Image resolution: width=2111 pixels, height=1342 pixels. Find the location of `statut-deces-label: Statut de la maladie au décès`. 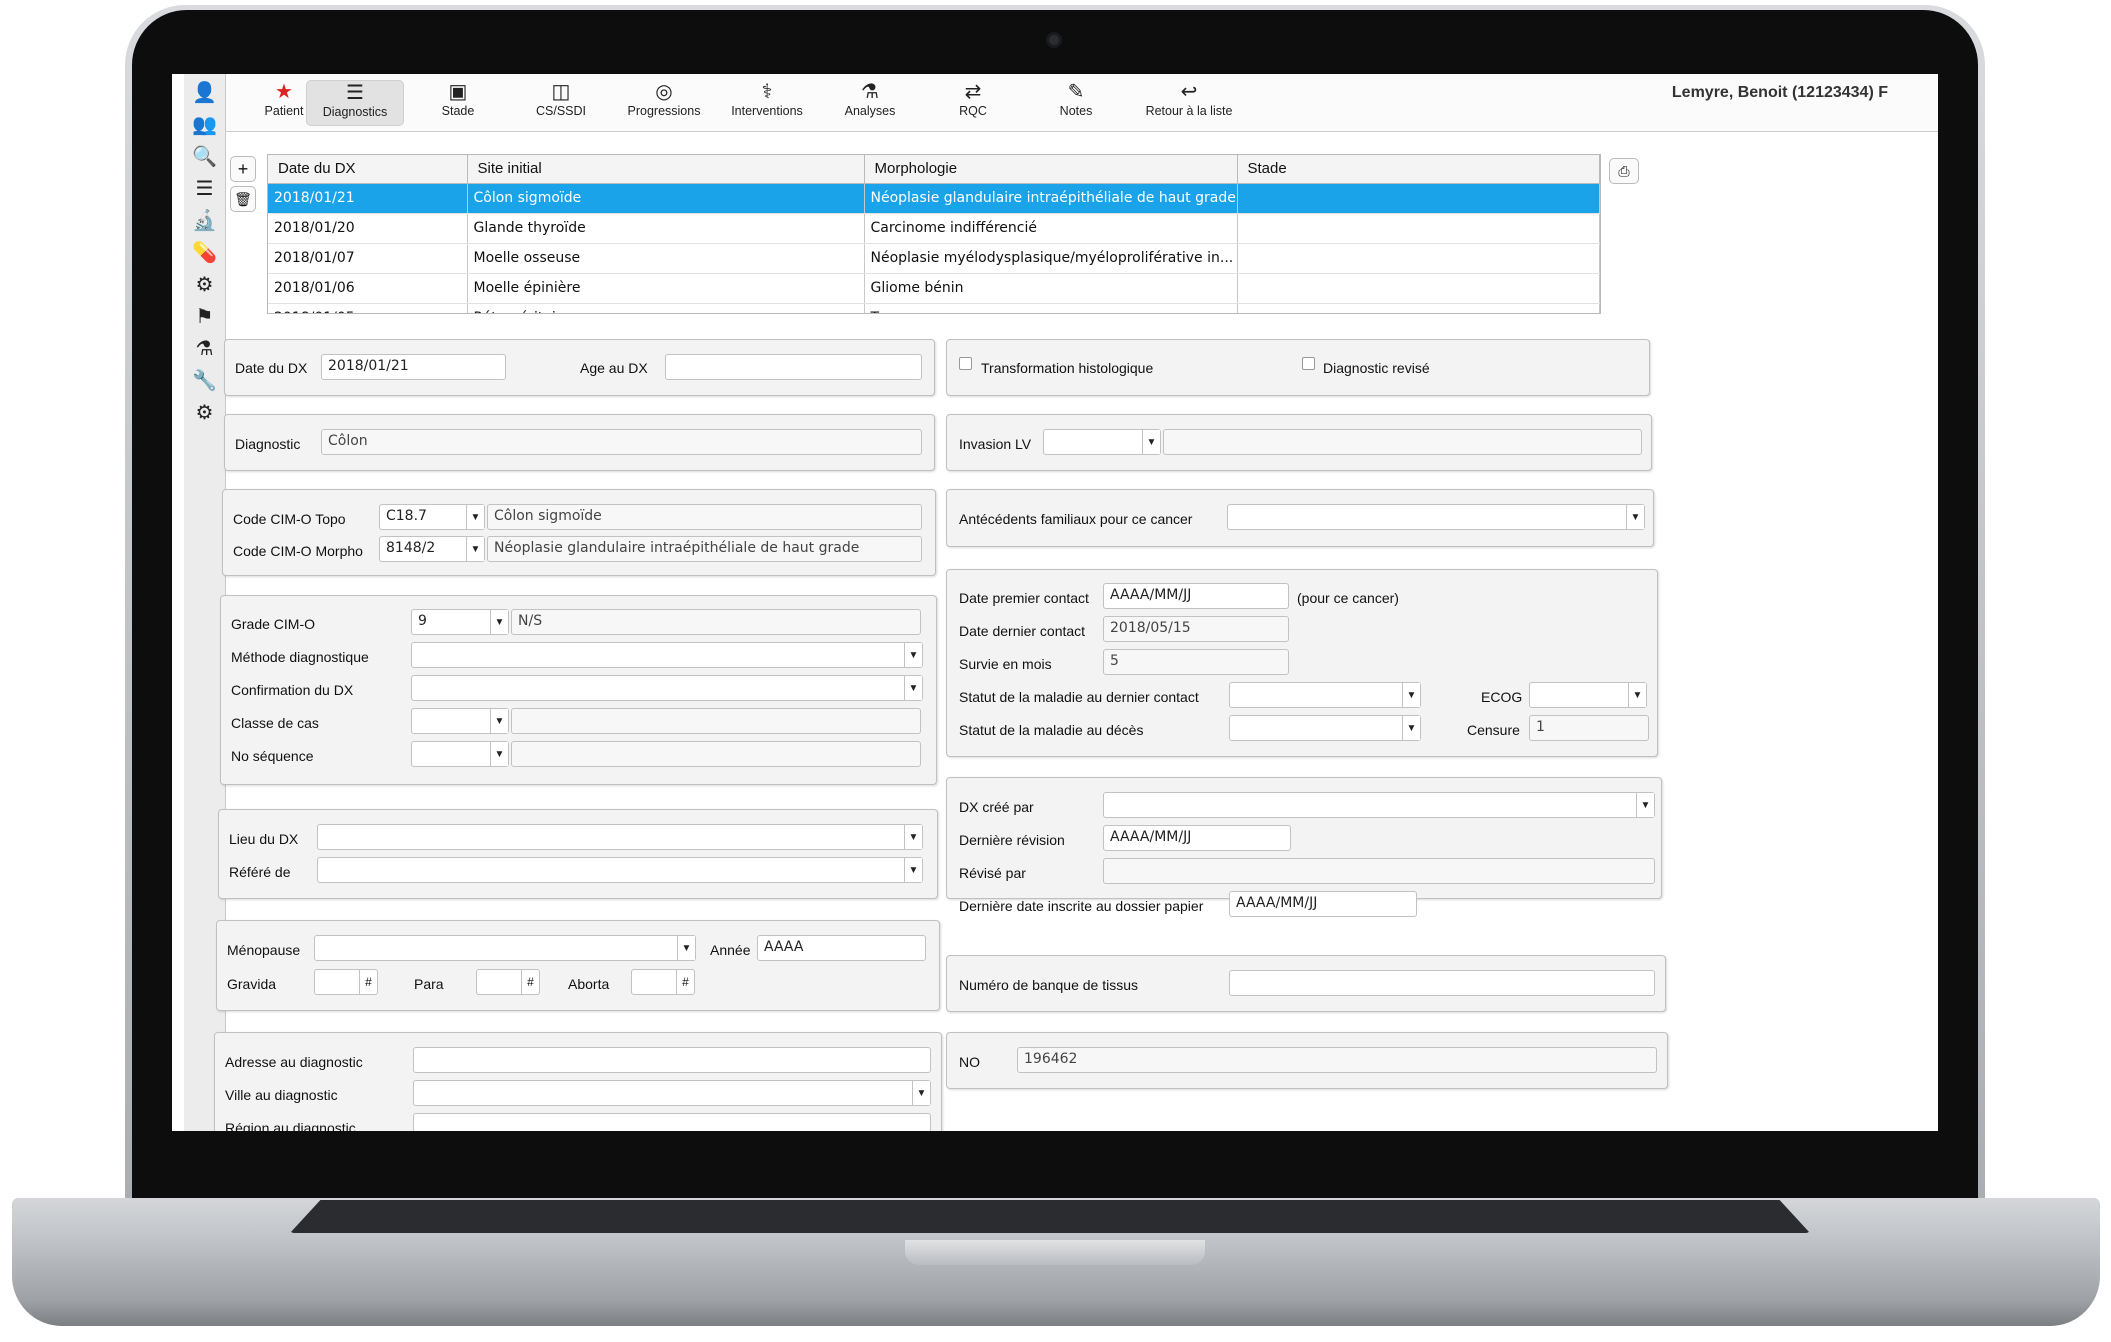

statut-deces-label: Statut de la maladie au décès is located at coordinates (1051, 730).